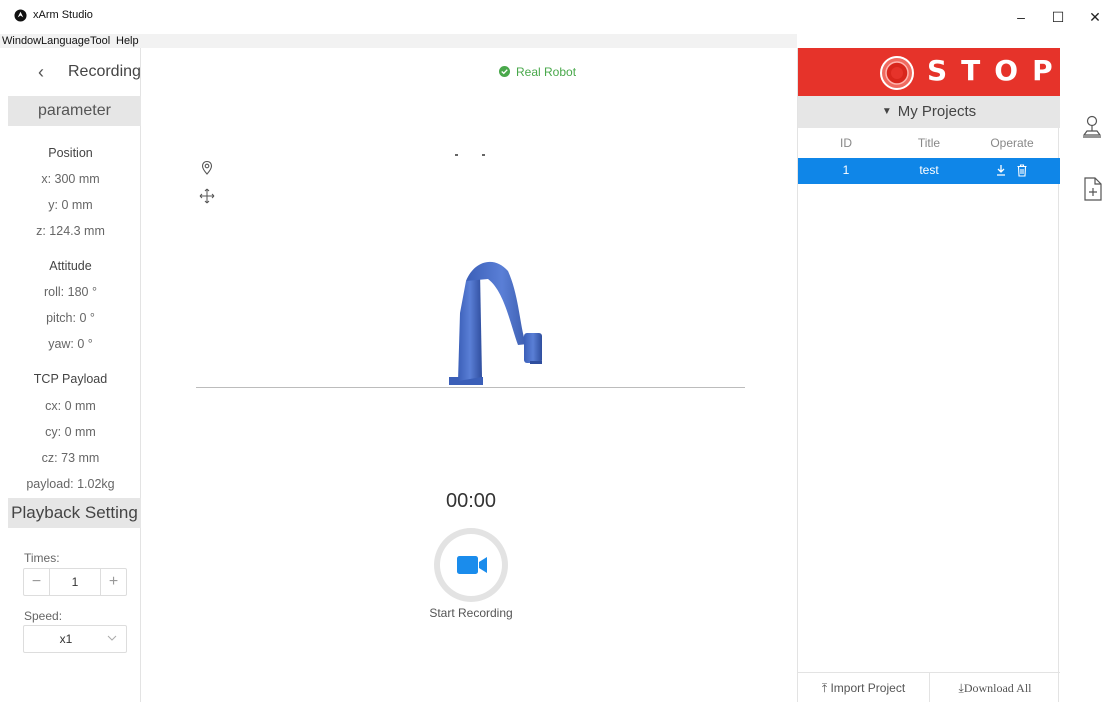  I want to click on video-camera-icon, so click(472, 565).